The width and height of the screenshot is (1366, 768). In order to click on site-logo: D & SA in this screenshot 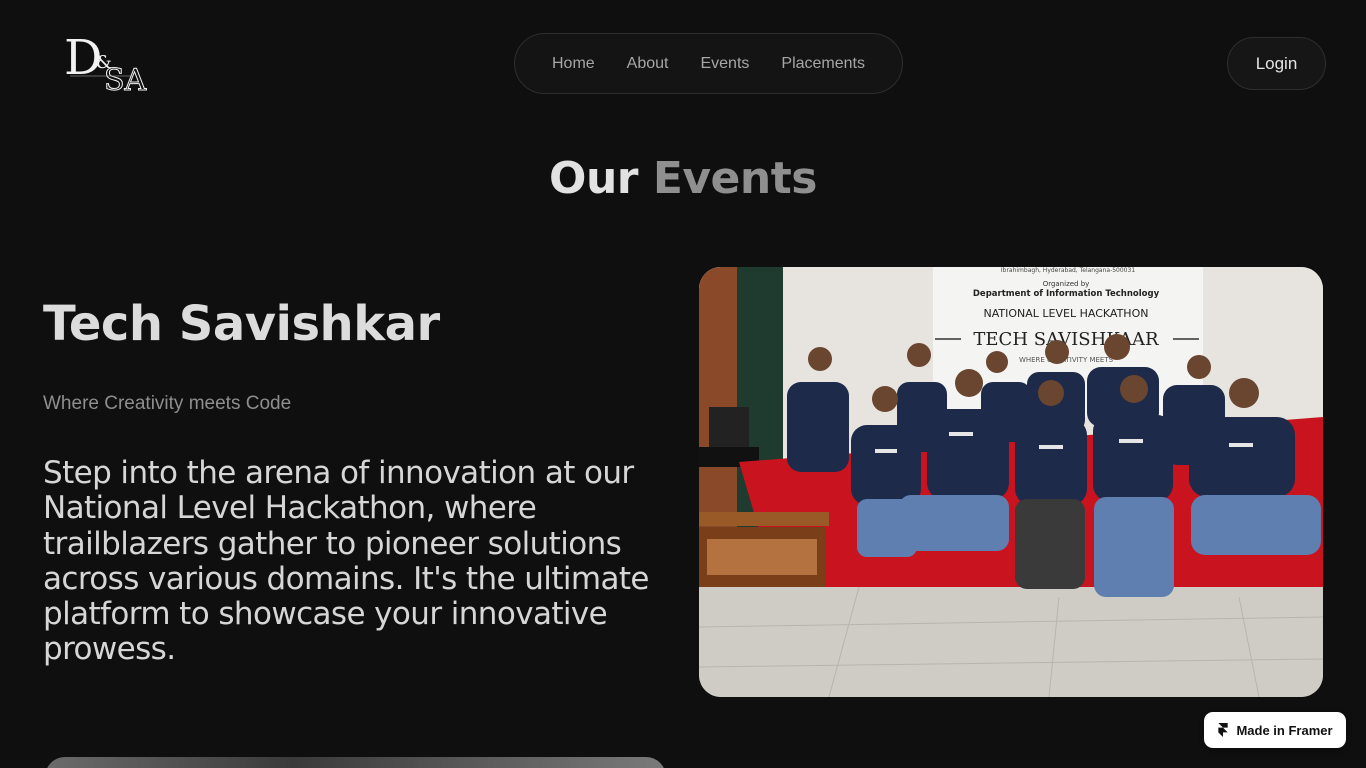, I will do `click(115, 63)`.